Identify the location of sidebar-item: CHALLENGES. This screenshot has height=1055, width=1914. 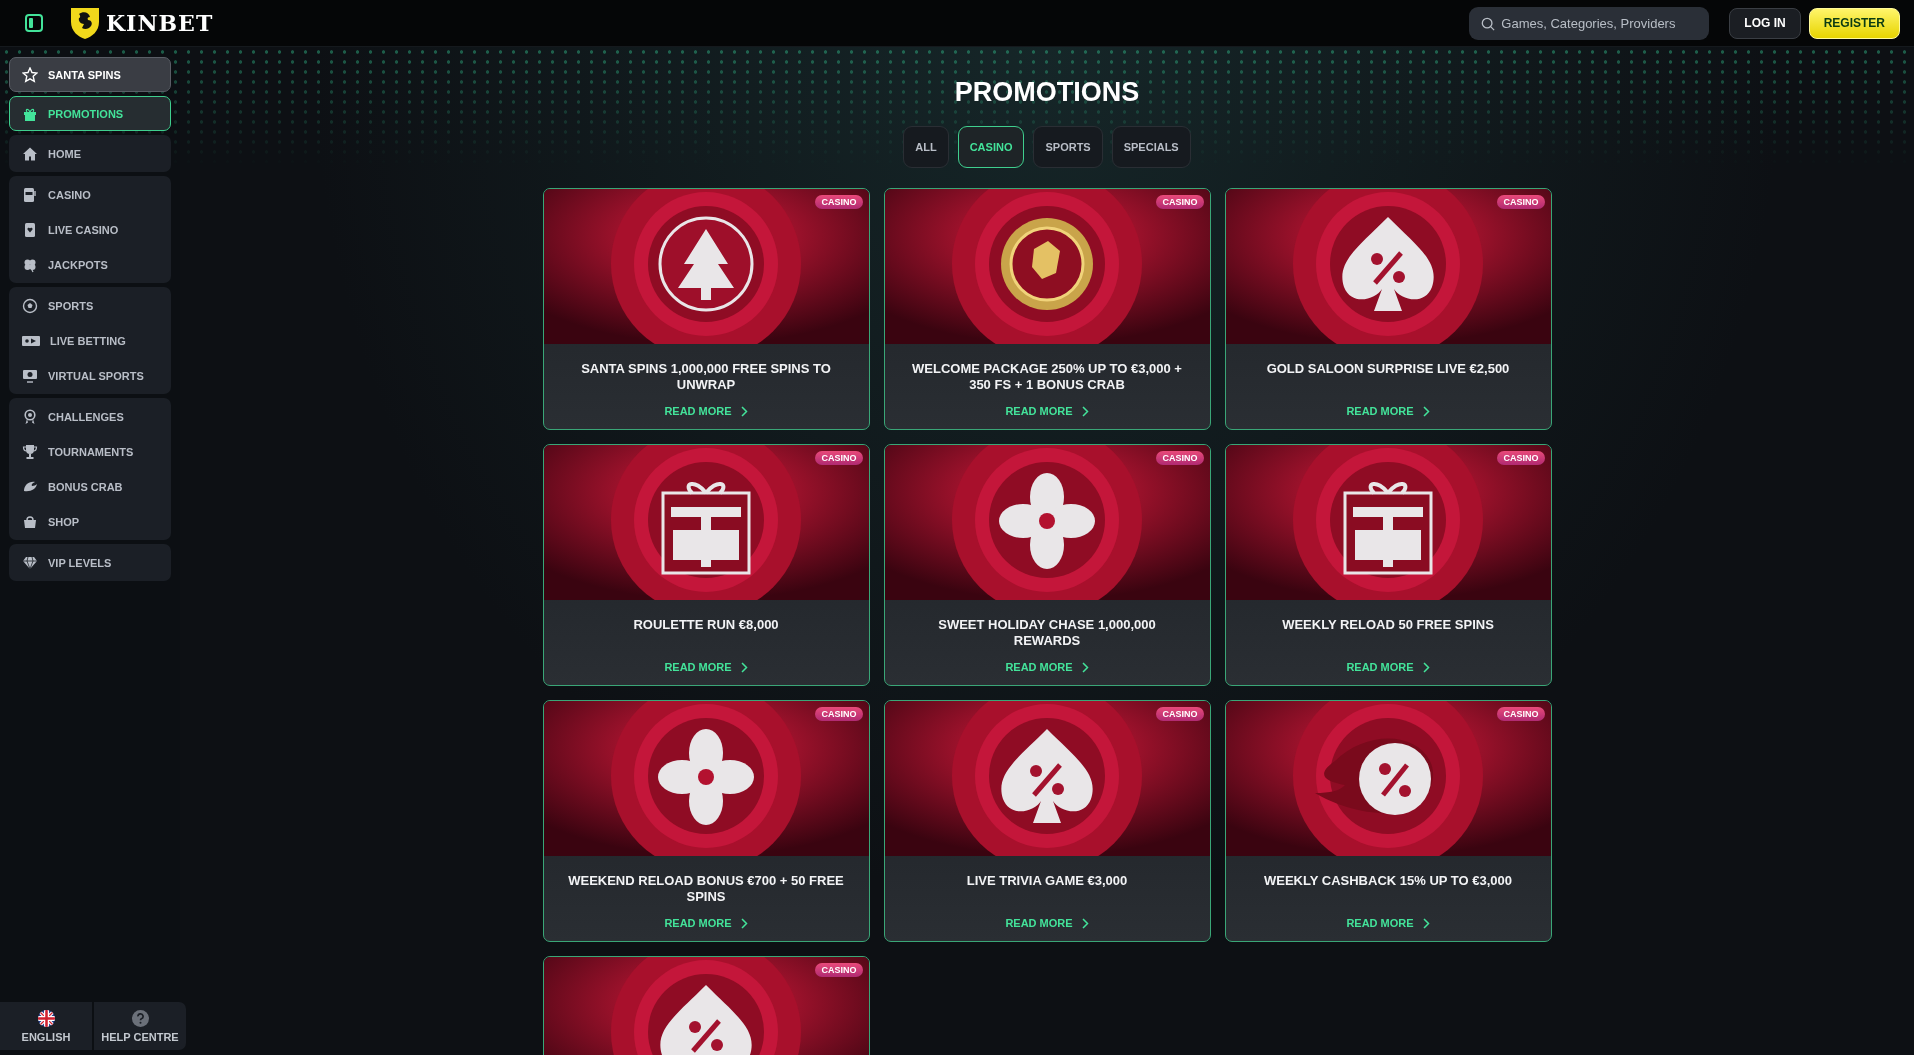
(90, 416).